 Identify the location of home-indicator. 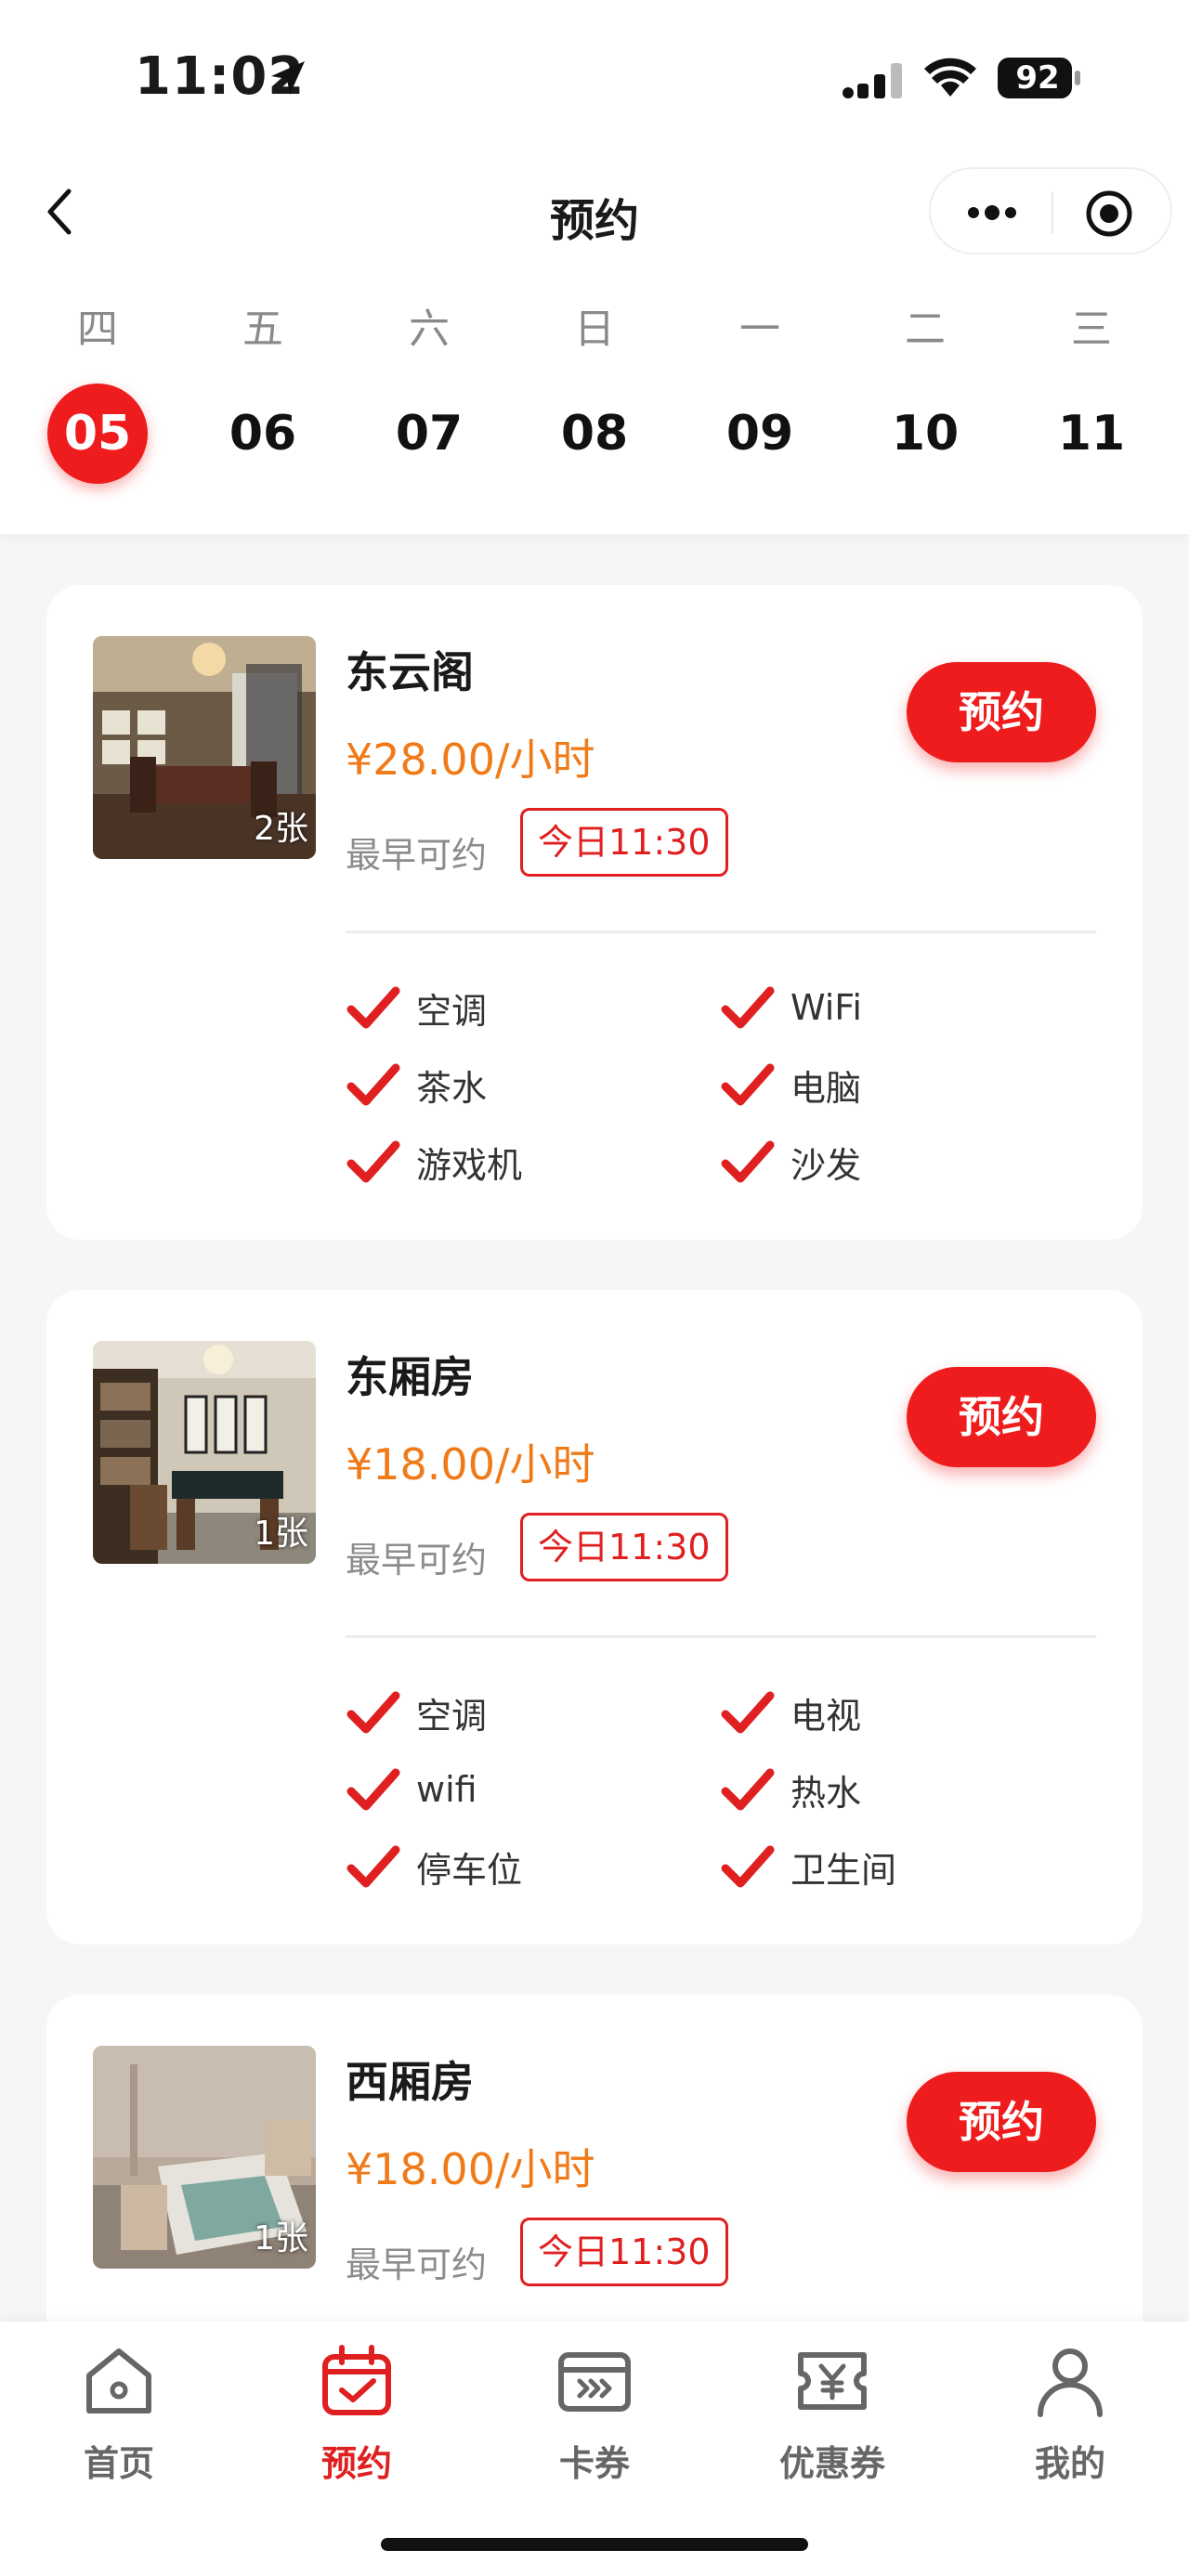
(594, 2544).